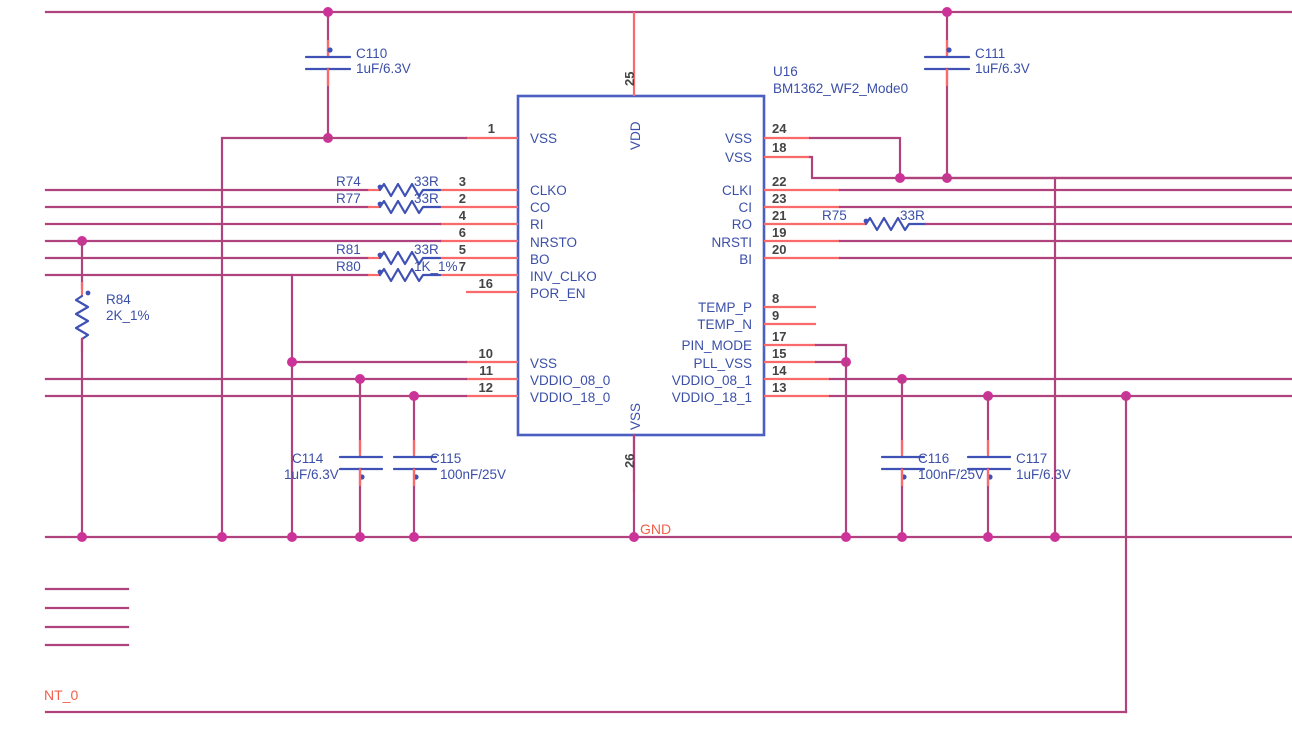  I want to click on pin-label-vddio-08-0: VDDIO_08_0, so click(570, 380).